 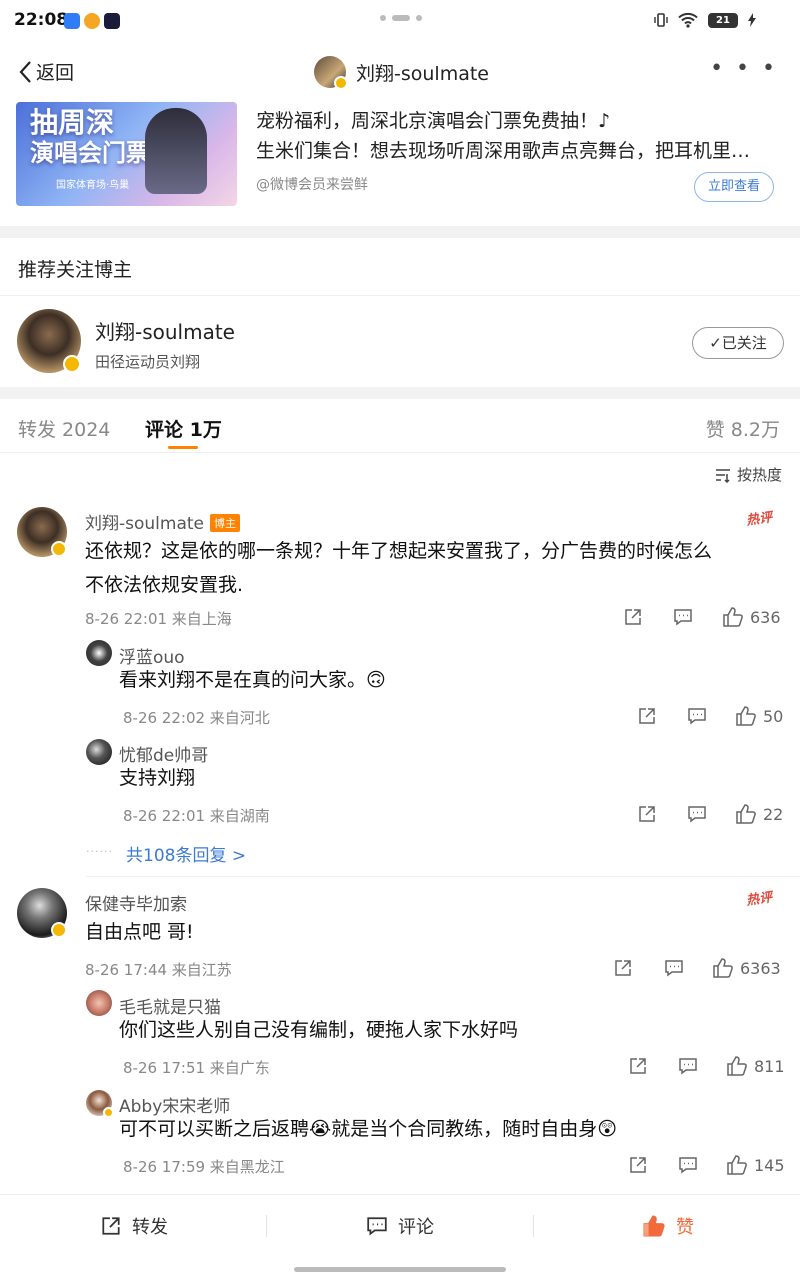 I want to click on reply-text: 看来刘翔不是在真的问大家。🙃, so click(x=252, y=680).